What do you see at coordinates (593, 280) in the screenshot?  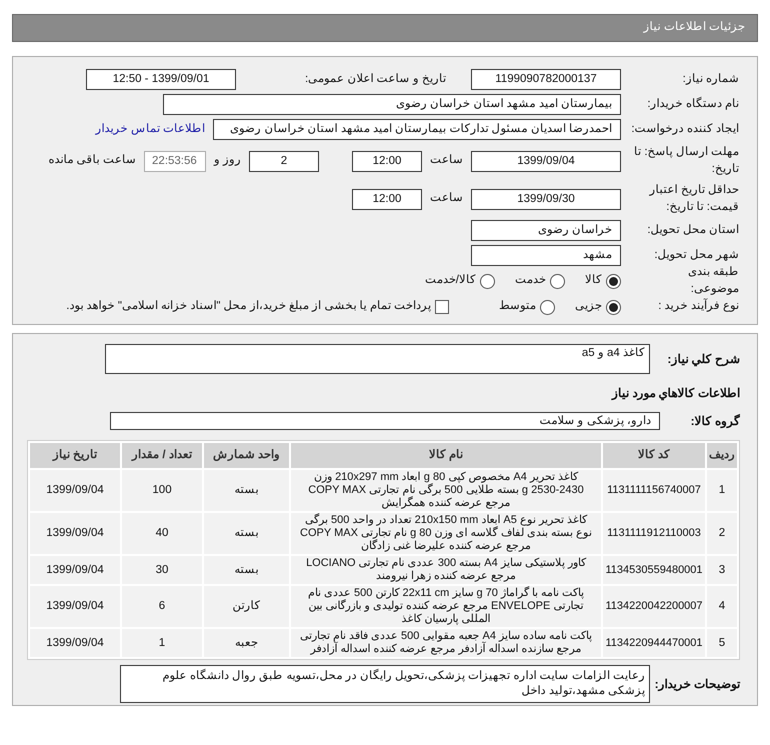 I see `radio-label: کالا` at bounding box center [593, 280].